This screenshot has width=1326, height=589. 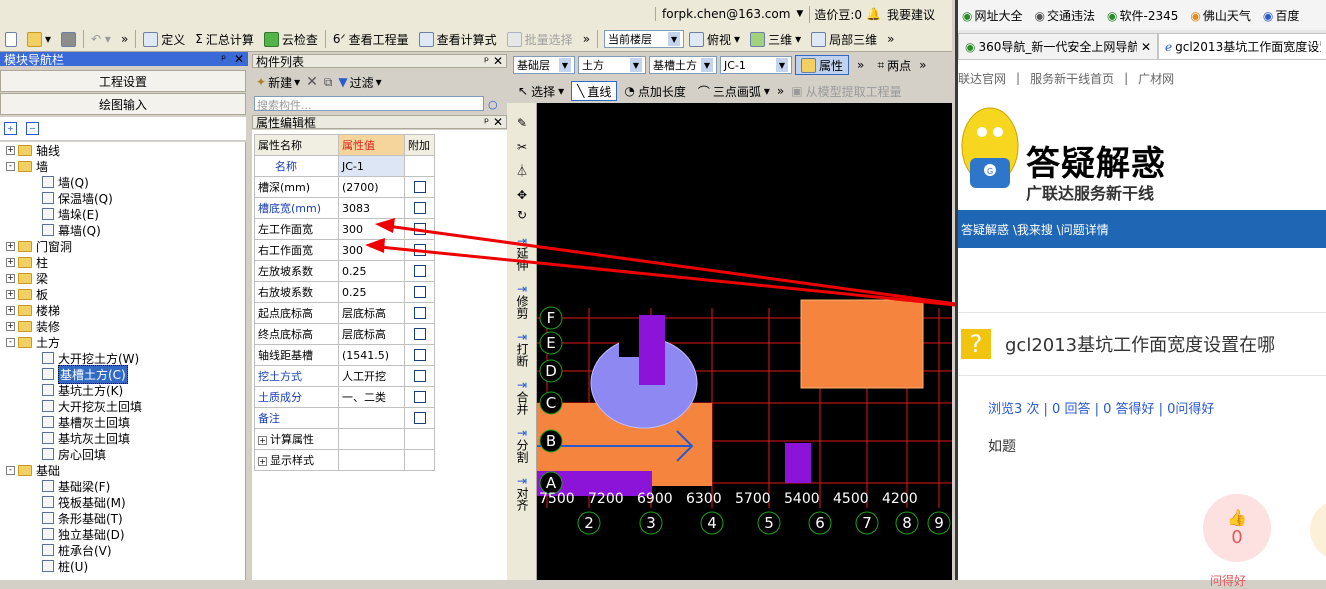 I want to click on sum-calc-button: Σ 汇总计算, so click(x=224, y=39).